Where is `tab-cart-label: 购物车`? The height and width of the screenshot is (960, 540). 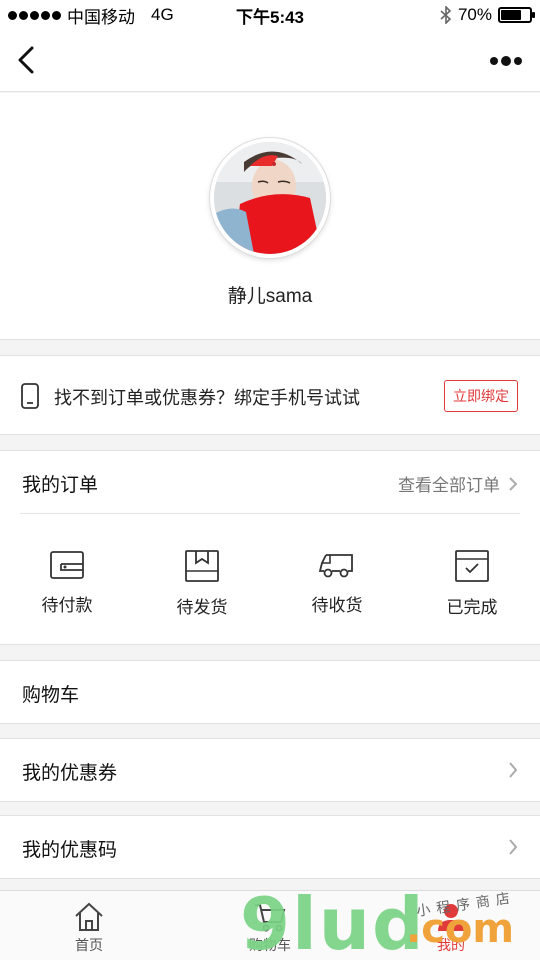 tab-cart-label: 购物车 is located at coordinates (270, 945).